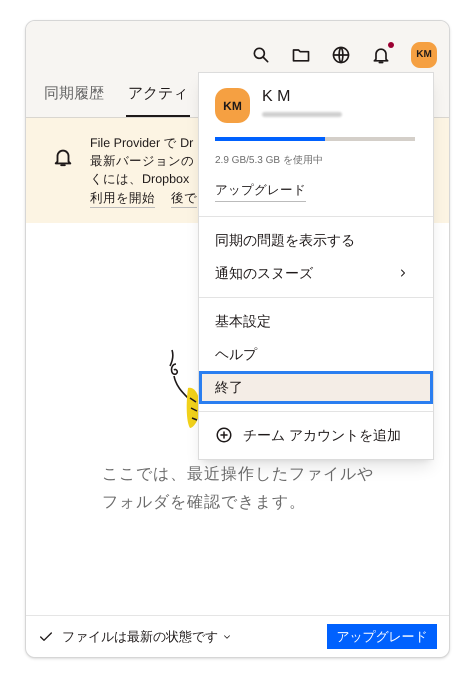 This screenshot has height=686, width=474. I want to click on menu-item: チーム アカウントを追加, so click(316, 435).